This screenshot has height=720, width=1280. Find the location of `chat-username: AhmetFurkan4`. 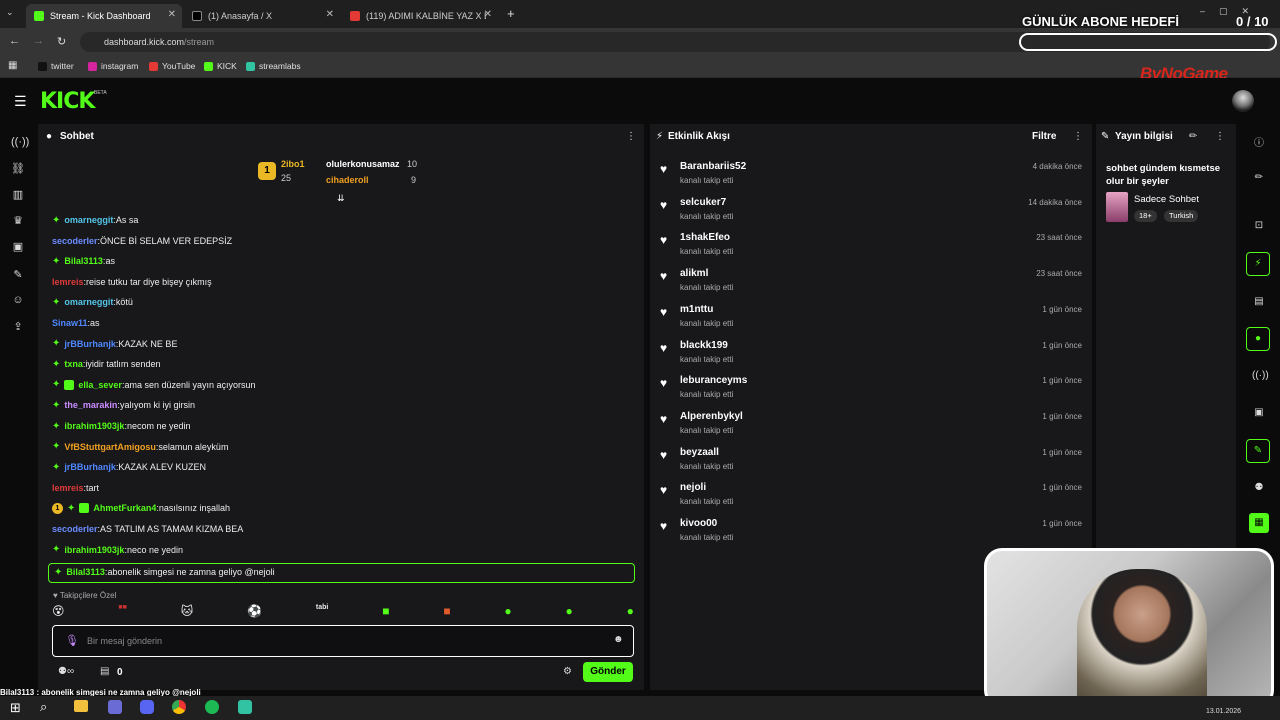

chat-username: AhmetFurkan4 is located at coordinates (124, 508).